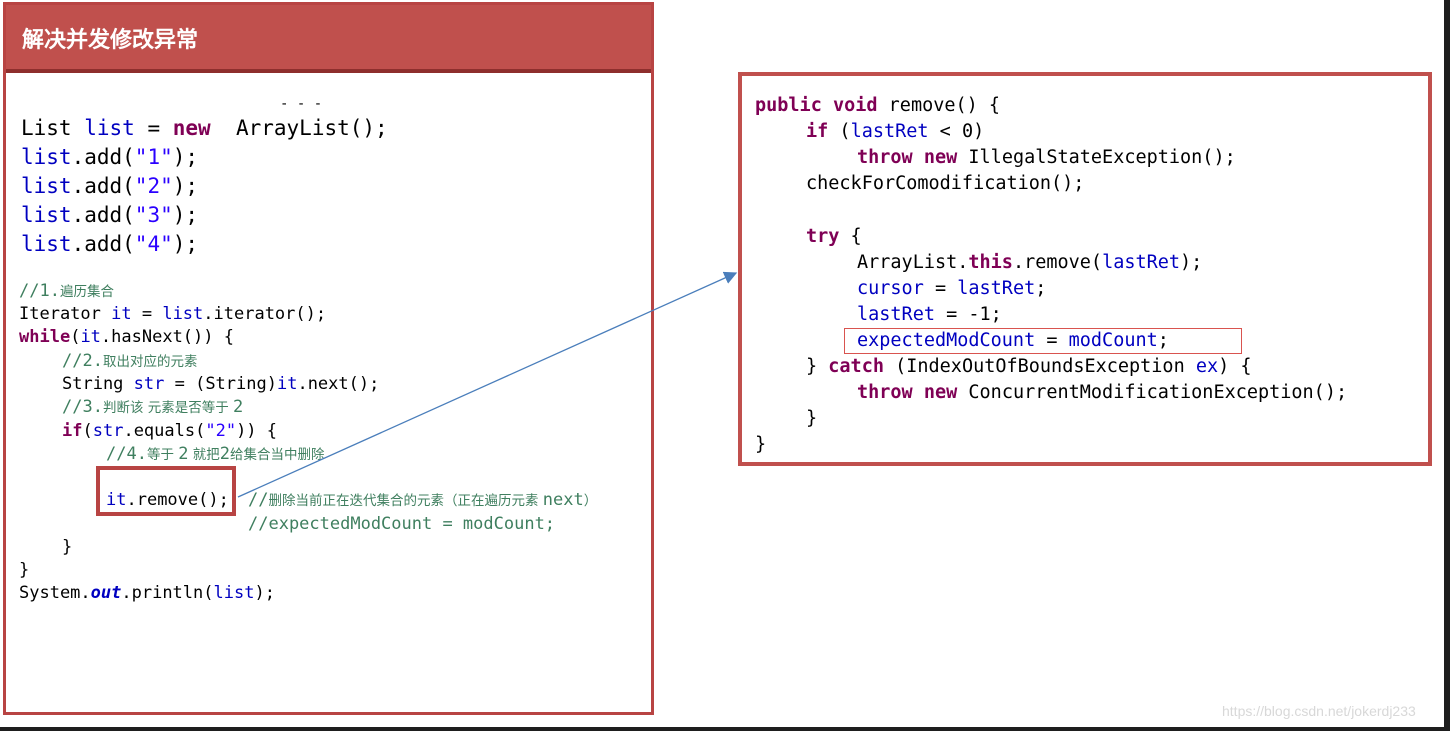 The width and height of the screenshot is (1450, 731). What do you see at coordinates (968, 314) in the screenshot?
I see `code-token: = -1;` at bounding box center [968, 314].